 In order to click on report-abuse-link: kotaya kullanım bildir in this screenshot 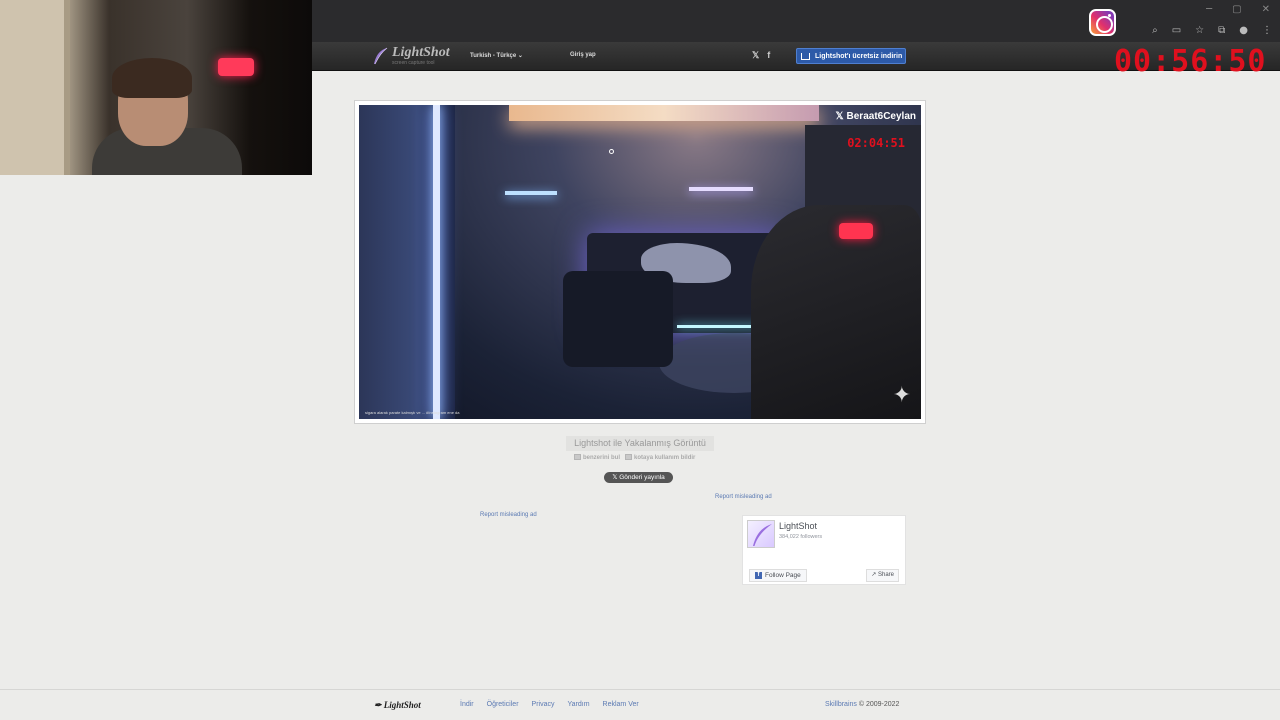, I will do `click(660, 457)`.